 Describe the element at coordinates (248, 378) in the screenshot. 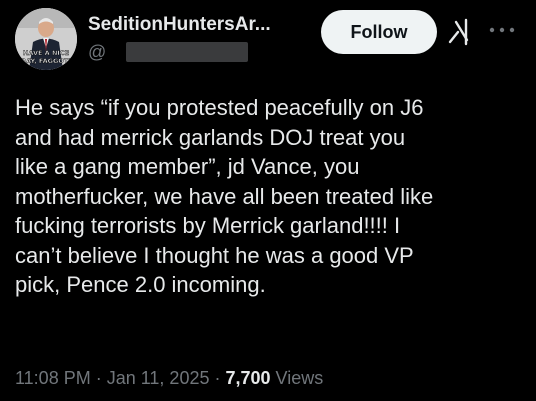

I see `views-count: 7,700` at that location.